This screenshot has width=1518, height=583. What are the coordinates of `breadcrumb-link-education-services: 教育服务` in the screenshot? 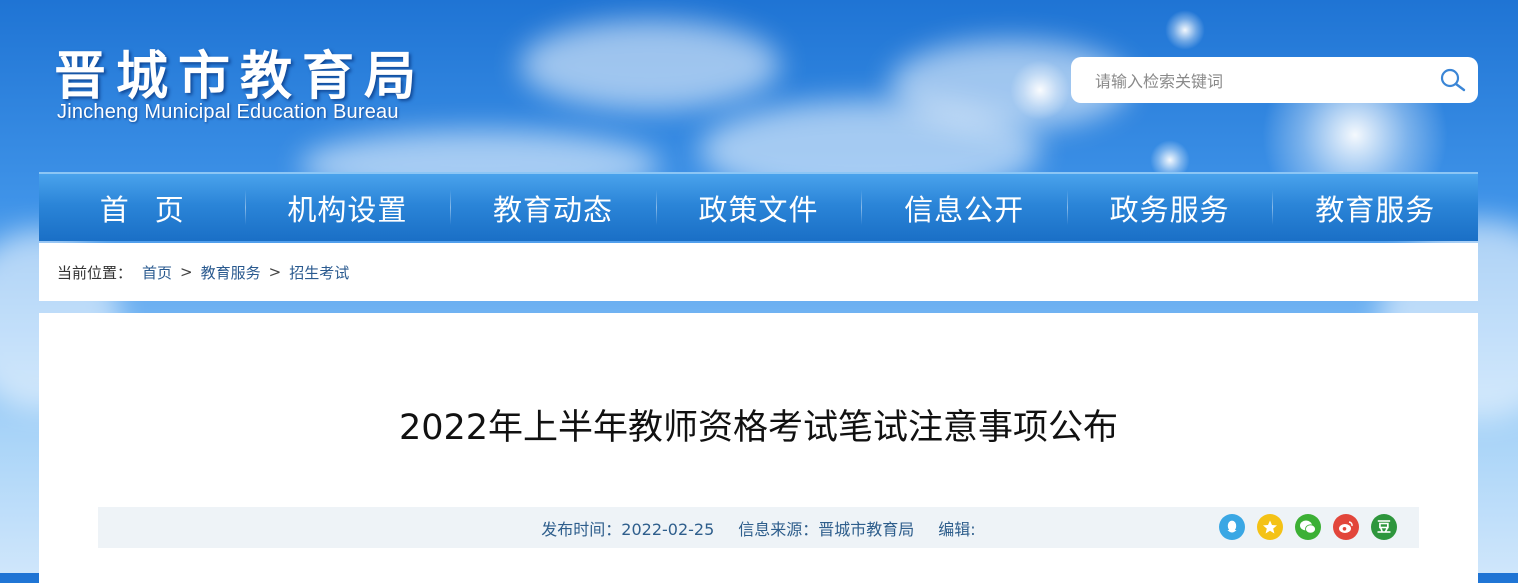 It's located at (231, 272).